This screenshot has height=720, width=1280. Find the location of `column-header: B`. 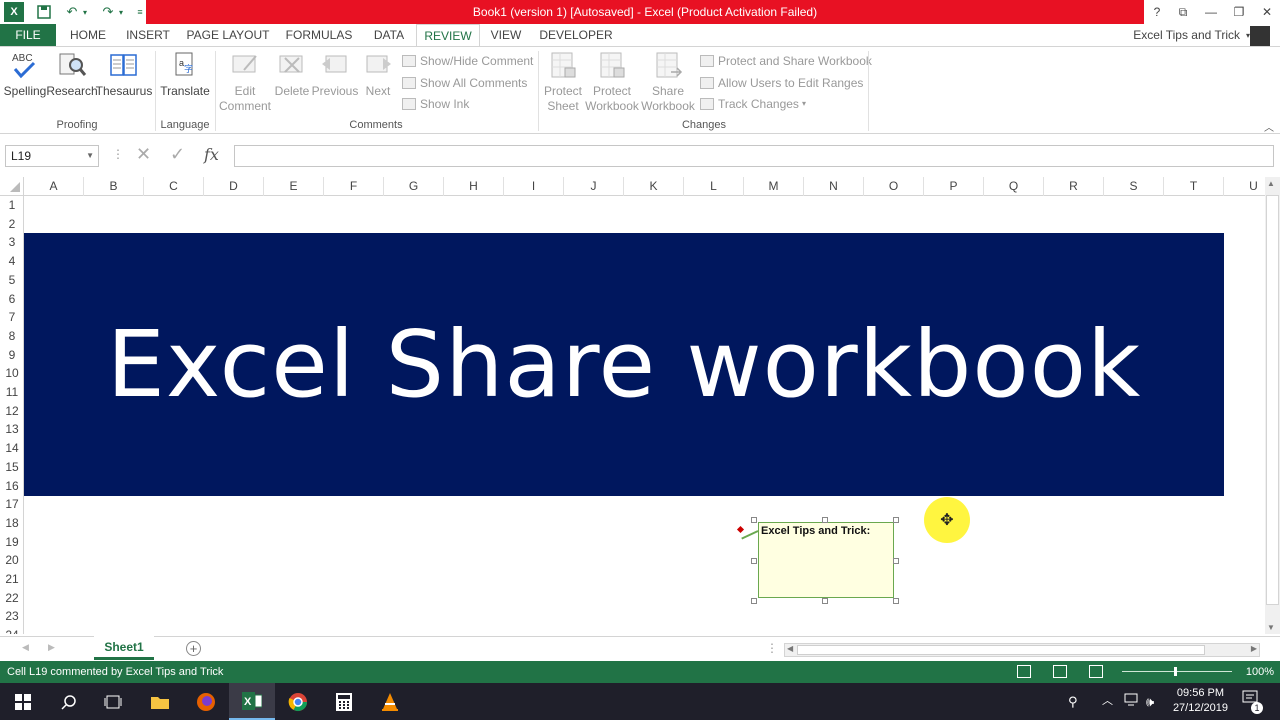

column-header: B is located at coordinates (114, 186).